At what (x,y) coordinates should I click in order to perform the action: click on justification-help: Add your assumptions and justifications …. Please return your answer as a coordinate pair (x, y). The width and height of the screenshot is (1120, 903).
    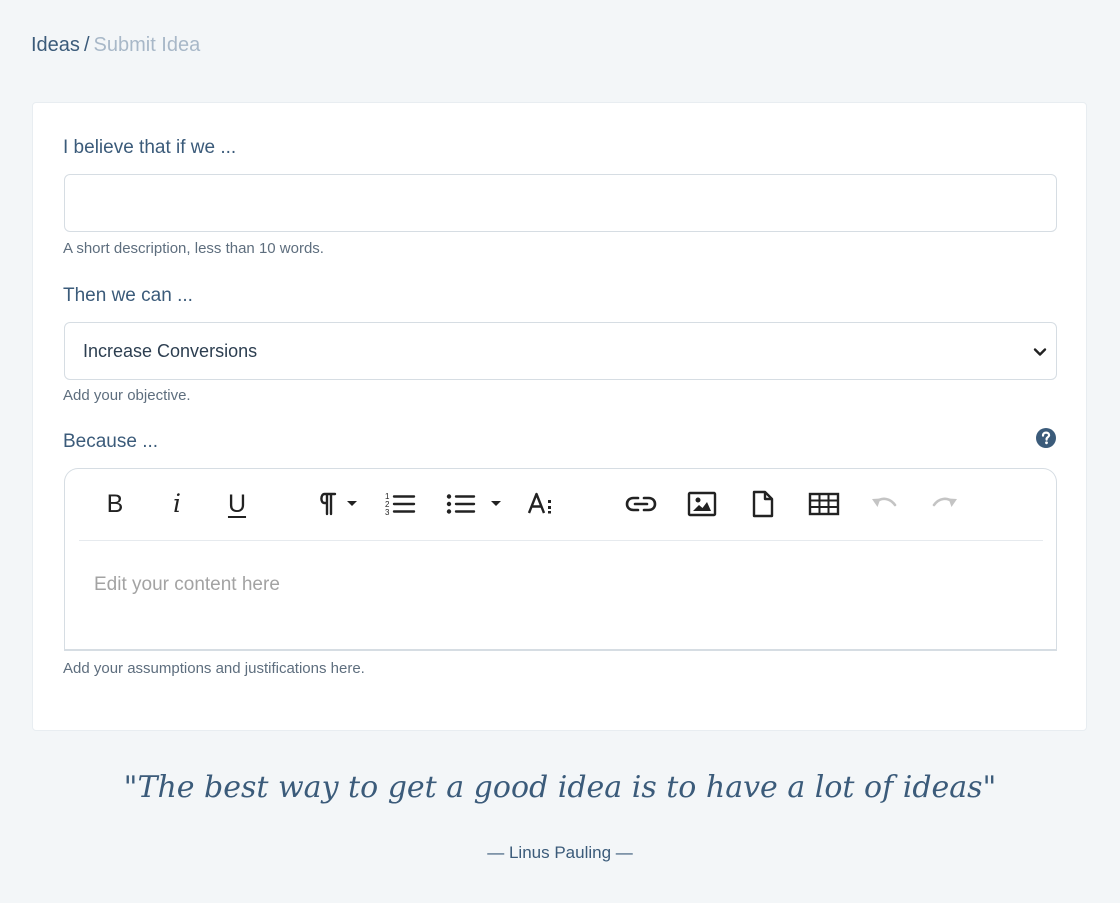
    Looking at the image, I should click on (214, 668).